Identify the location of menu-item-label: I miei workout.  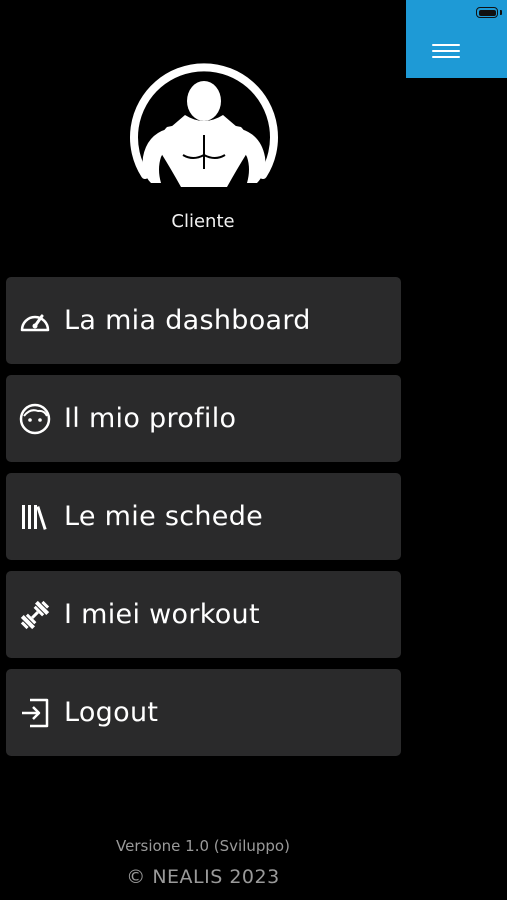
(162, 614).